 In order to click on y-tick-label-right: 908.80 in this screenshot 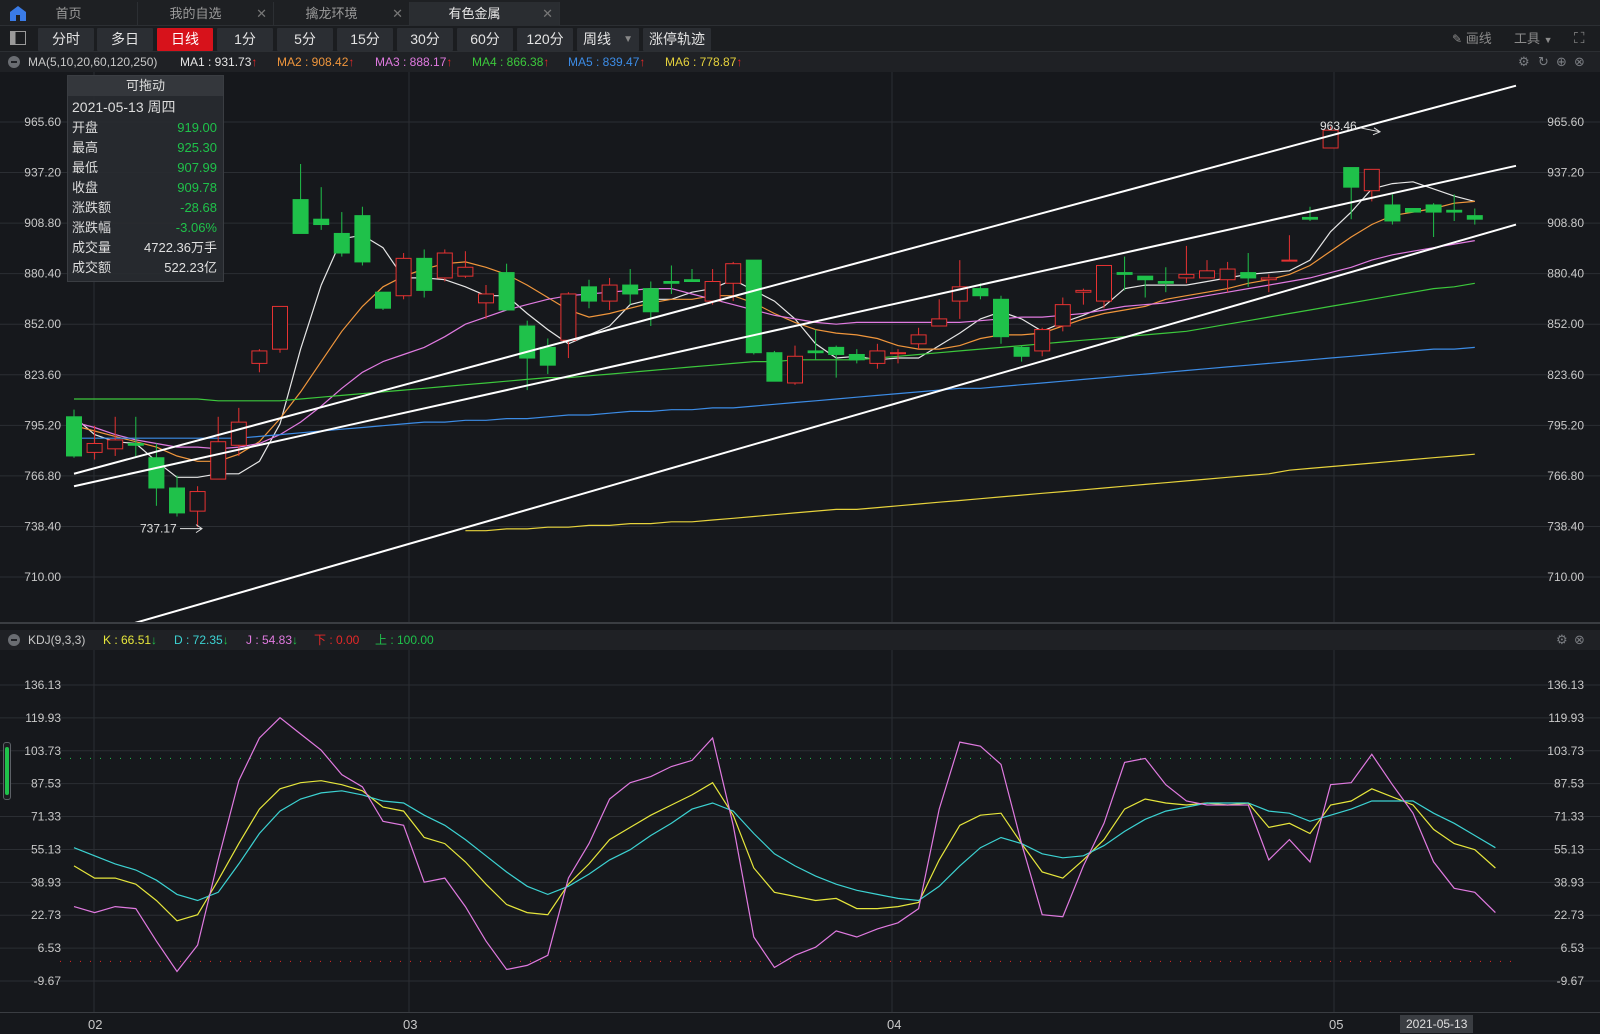, I will do `click(1565, 223)`.